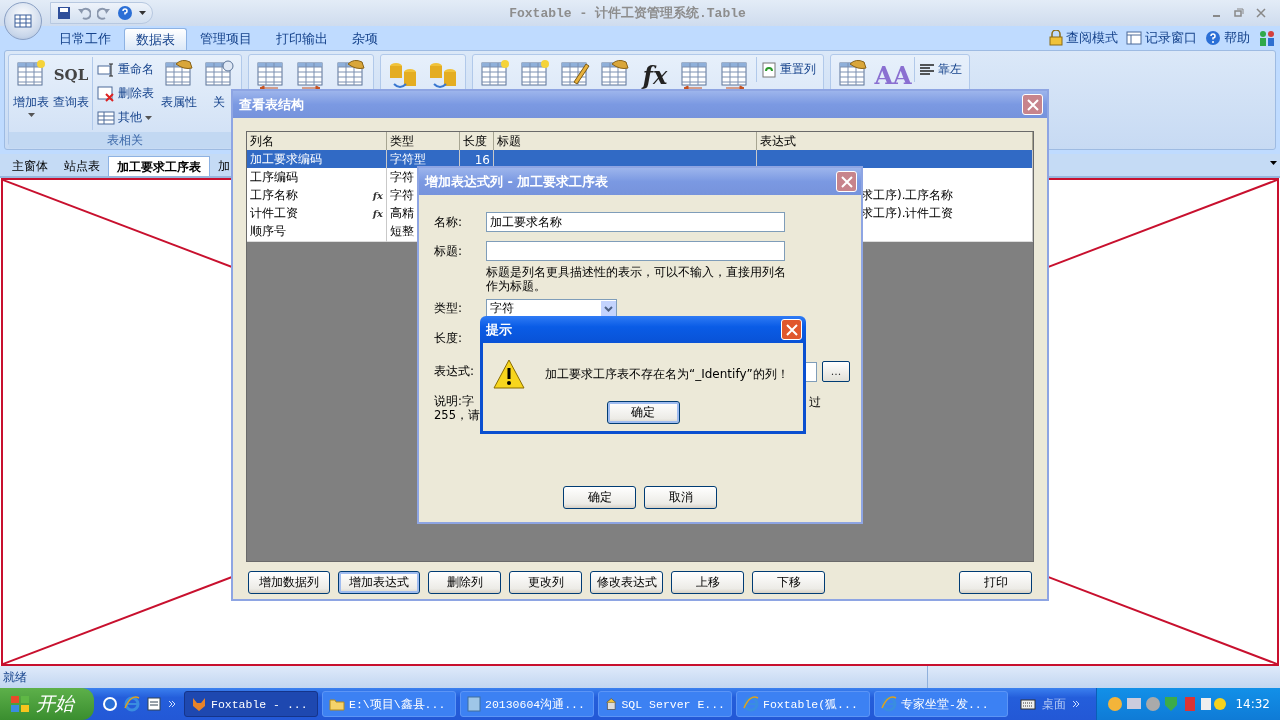 This screenshot has width=1280, height=720. What do you see at coordinates (1227, 38) in the screenshot?
I see `header-link: 帮助` at bounding box center [1227, 38].